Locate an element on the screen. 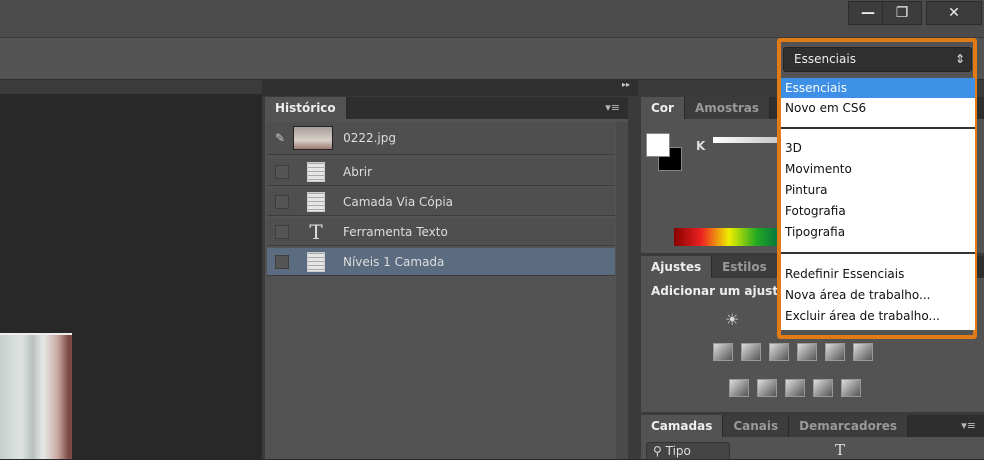 This screenshot has height=460, width=984. layer-filter-select: ⚲ Tipo is located at coordinates (688, 451).